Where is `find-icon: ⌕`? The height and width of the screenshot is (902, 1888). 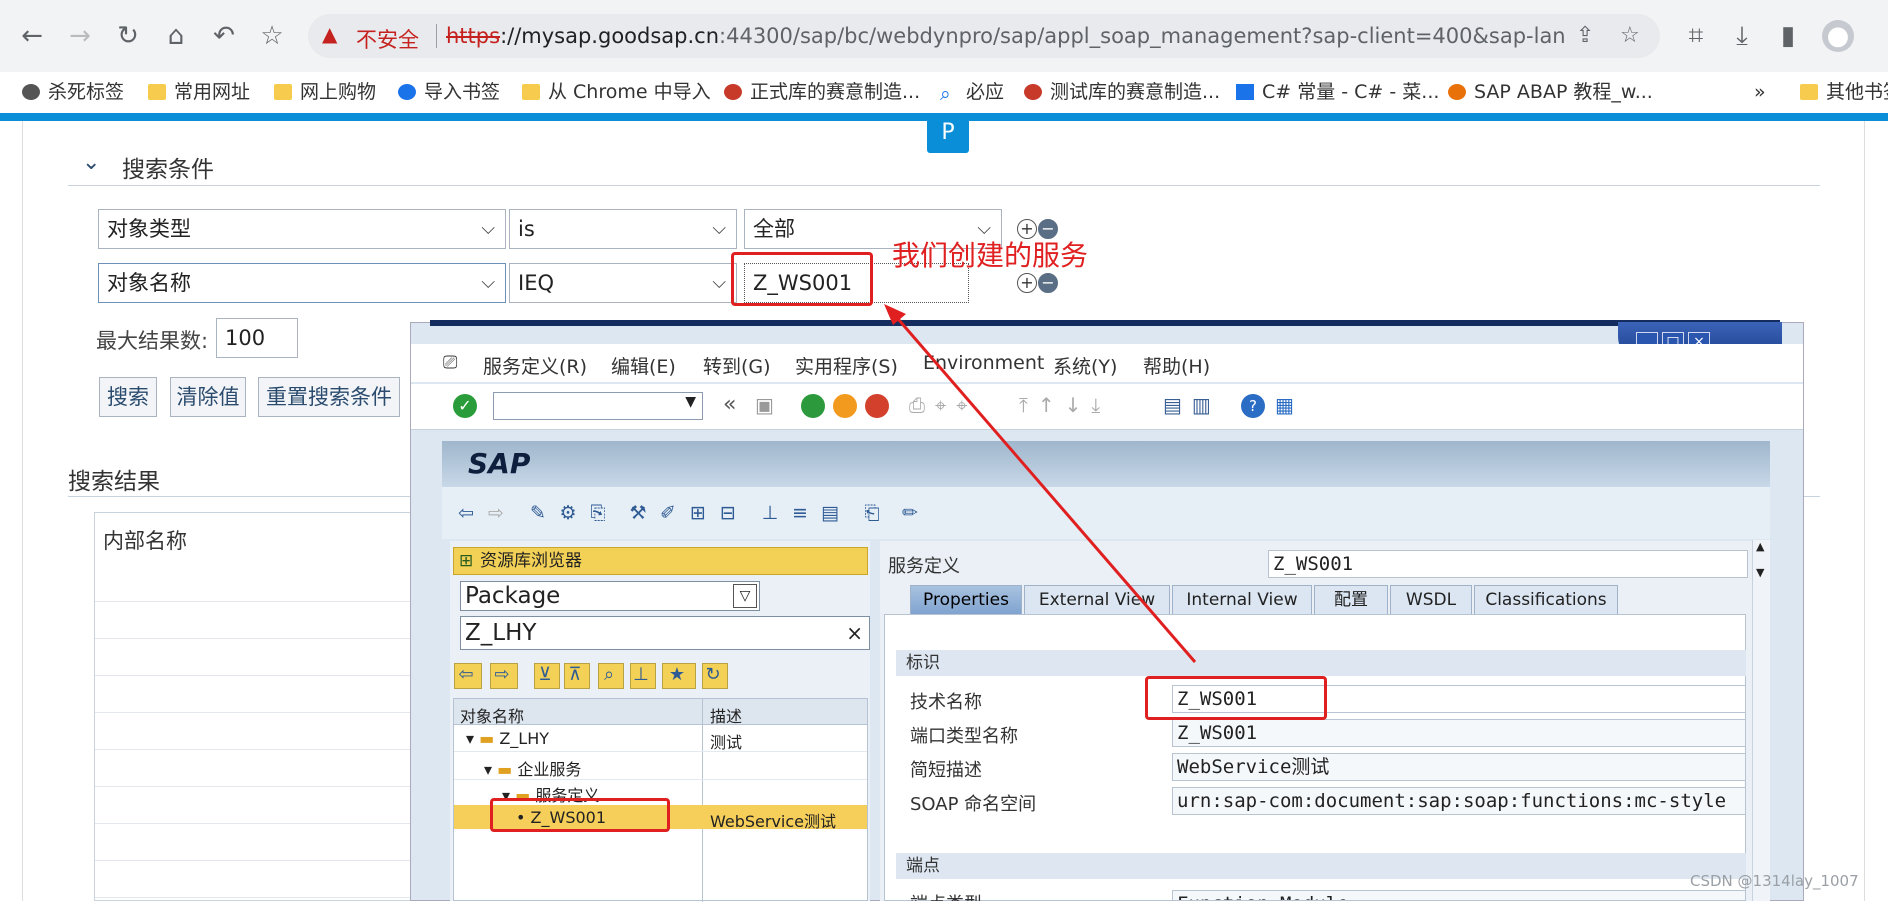 find-icon: ⌕ is located at coordinates (611, 676).